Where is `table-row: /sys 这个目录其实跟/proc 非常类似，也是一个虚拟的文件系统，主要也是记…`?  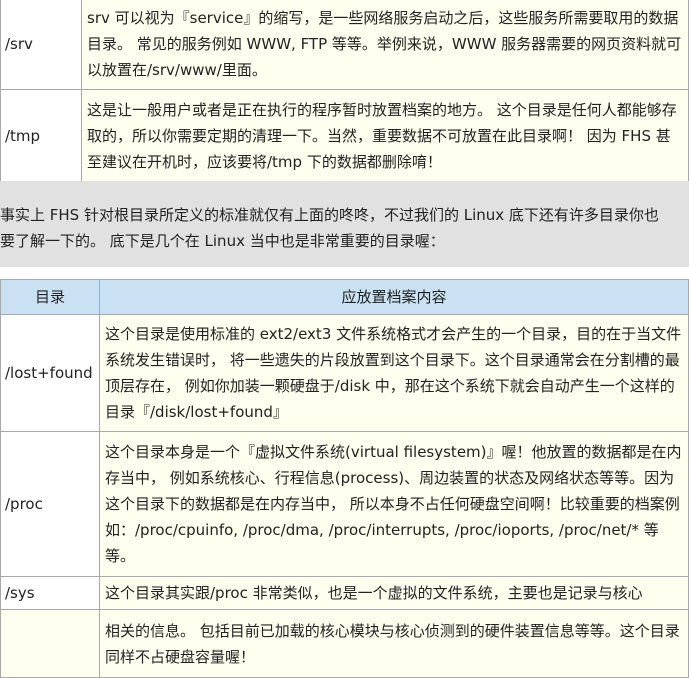 table-row: /sys 这个目录其实跟/proc 非常类似，也是一个虚拟的文件系统，主要也是记… is located at coordinates (344, 593).